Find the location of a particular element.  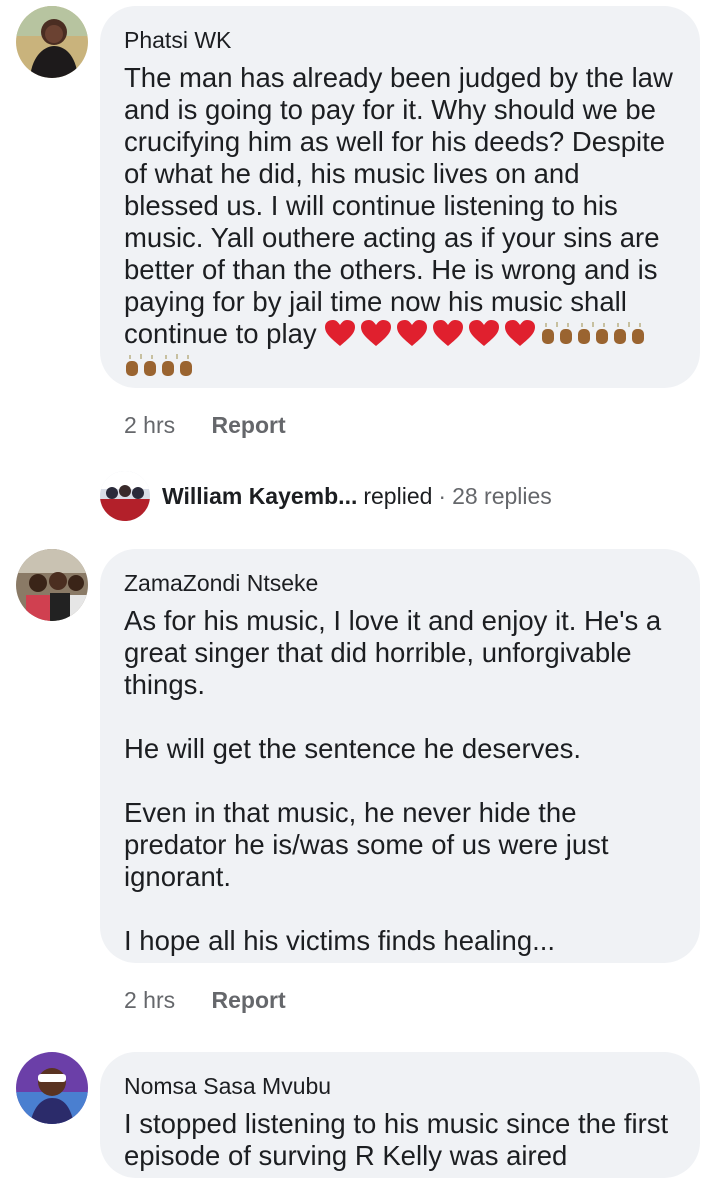

comment-author: Phatsi WK is located at coordinates (400, 40).